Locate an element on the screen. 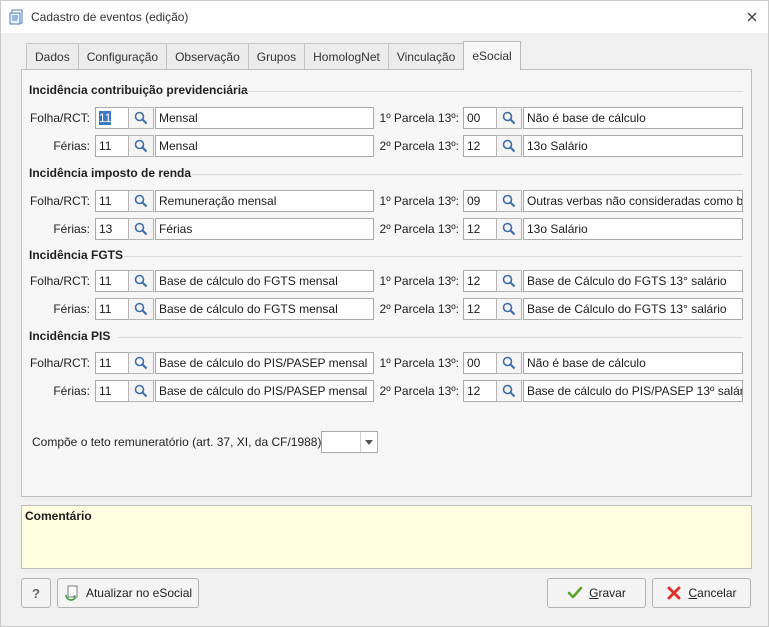 Image resolution: width=769 pixels, height=627 pixels. update-esocial-label: Atualizar no eSocial is located at coordinates (139, 593).